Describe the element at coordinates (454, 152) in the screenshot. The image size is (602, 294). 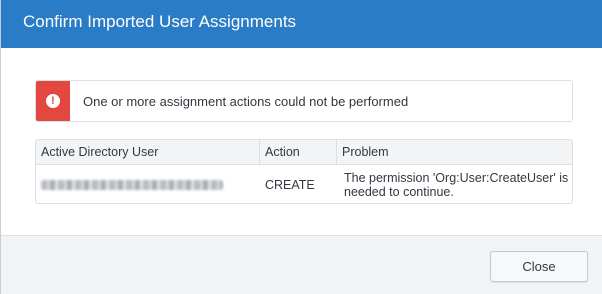
I see `column-header-problem: Problem` at that location.